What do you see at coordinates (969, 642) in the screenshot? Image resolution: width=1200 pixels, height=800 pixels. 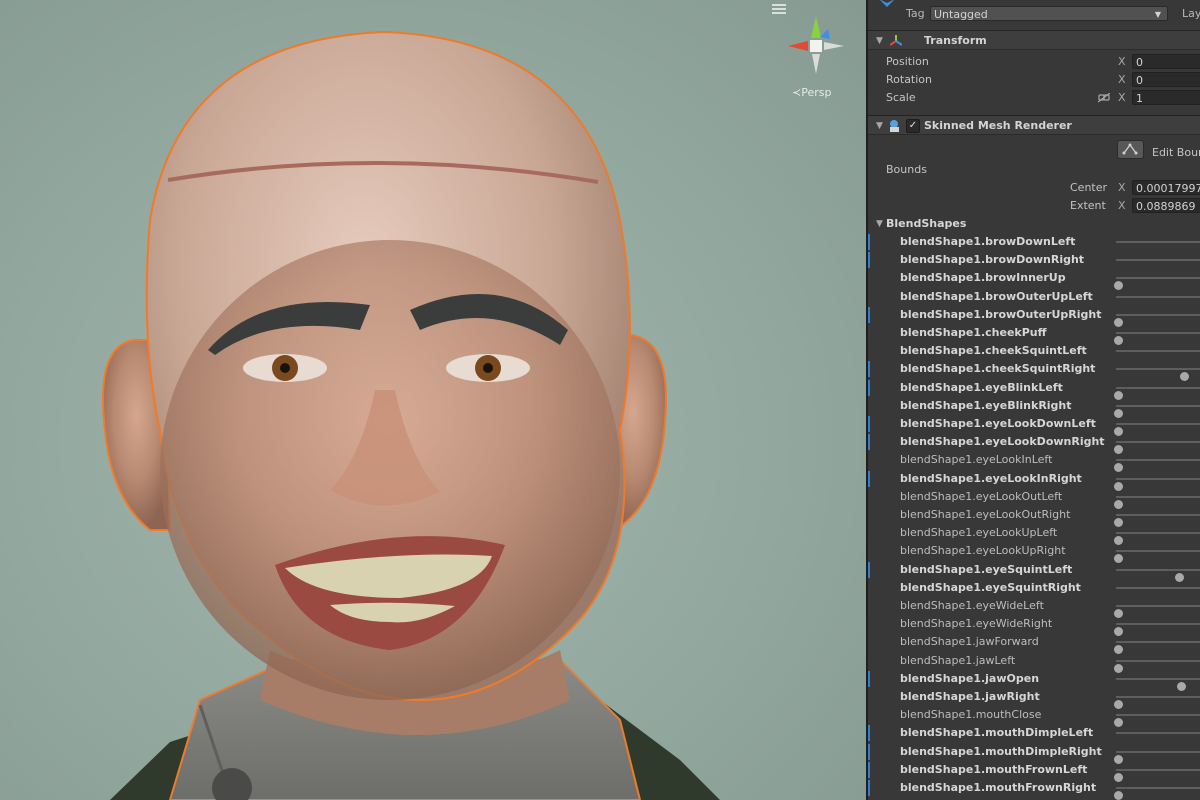 I see `blendshape-label: blendShape1.jawForward` at bounding box center [969, 642].